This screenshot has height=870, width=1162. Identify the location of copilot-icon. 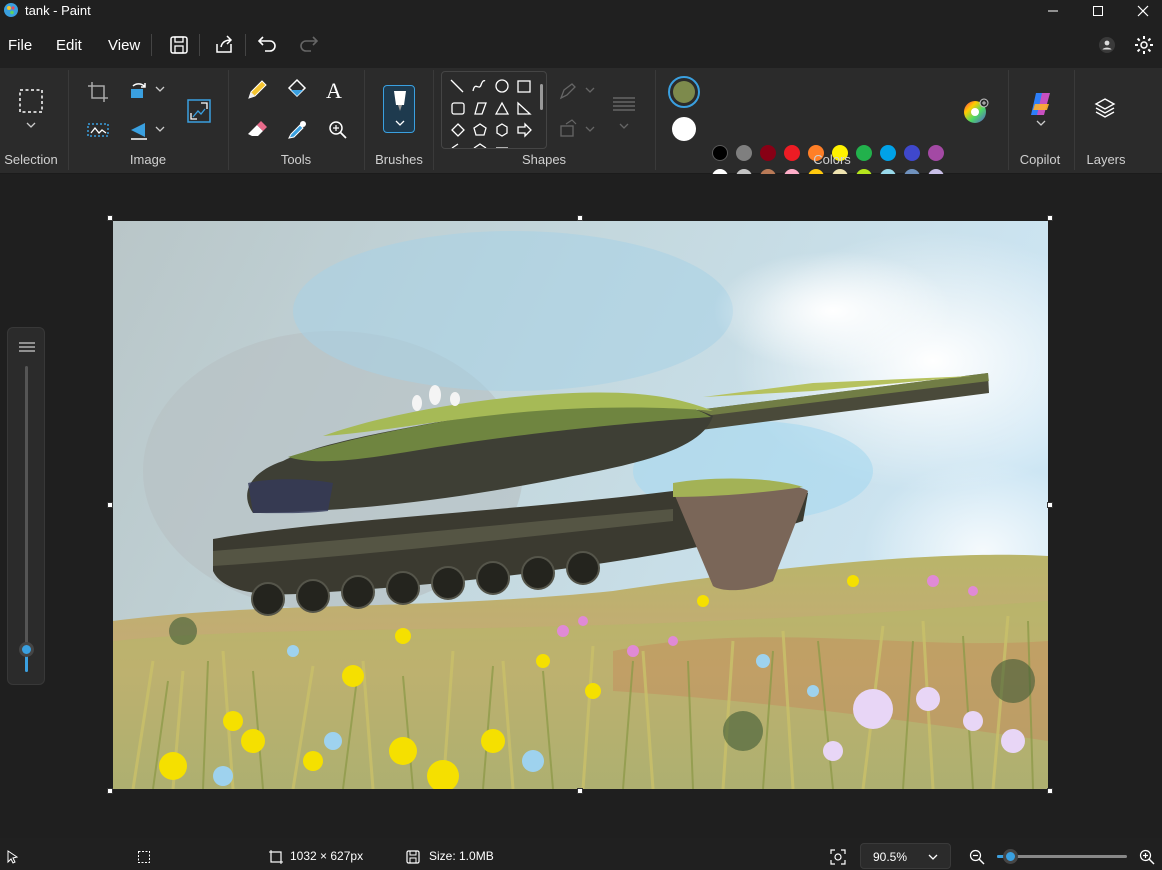
(1041, 104).